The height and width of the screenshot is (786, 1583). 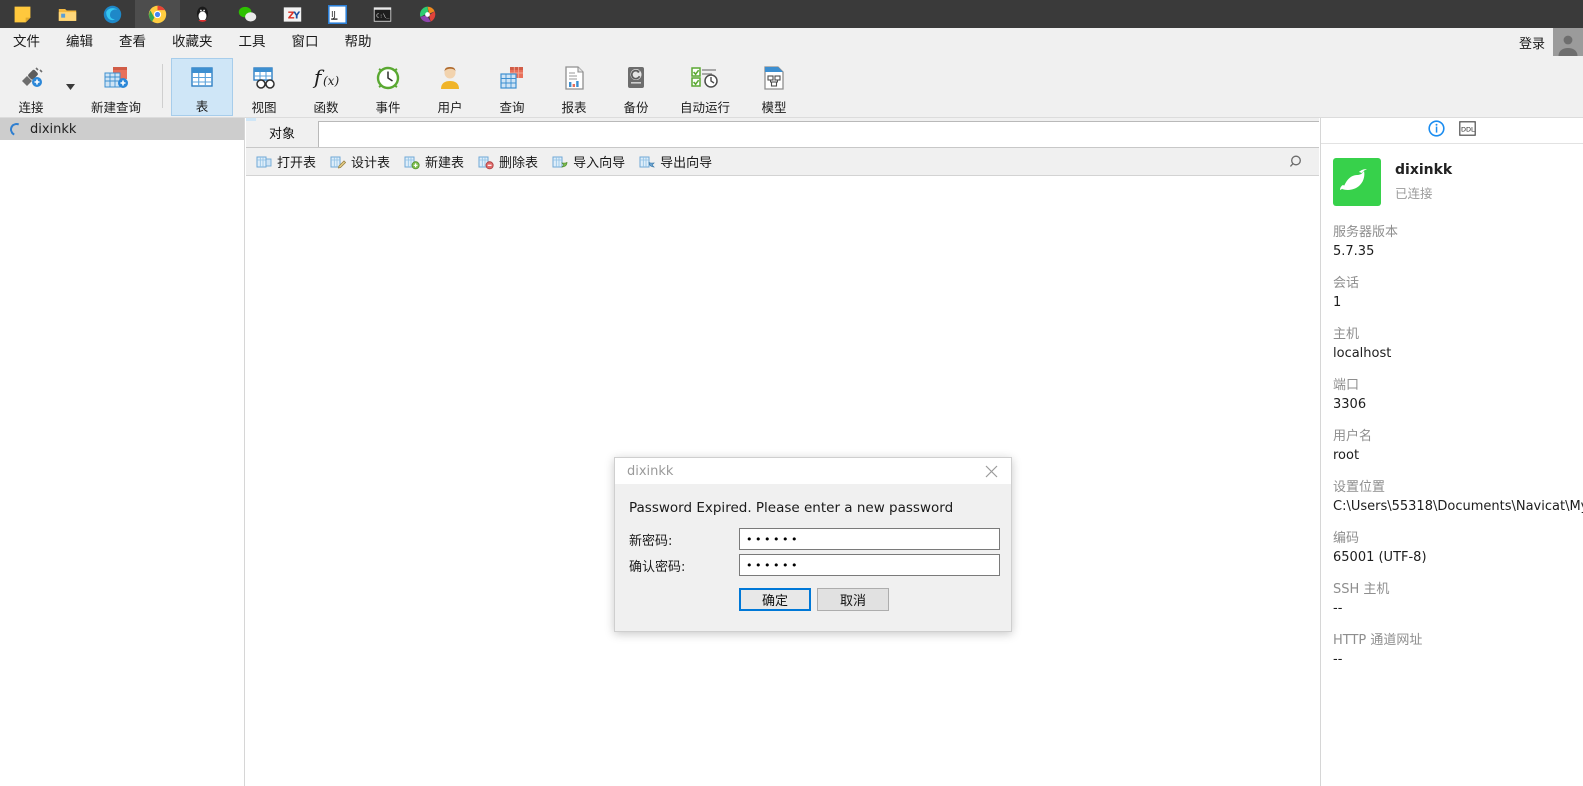 What do you see at coordinates (574, 107) in the screenshot?
I see `toolbar-label-report: 报表` at bounding box center [574, 107].